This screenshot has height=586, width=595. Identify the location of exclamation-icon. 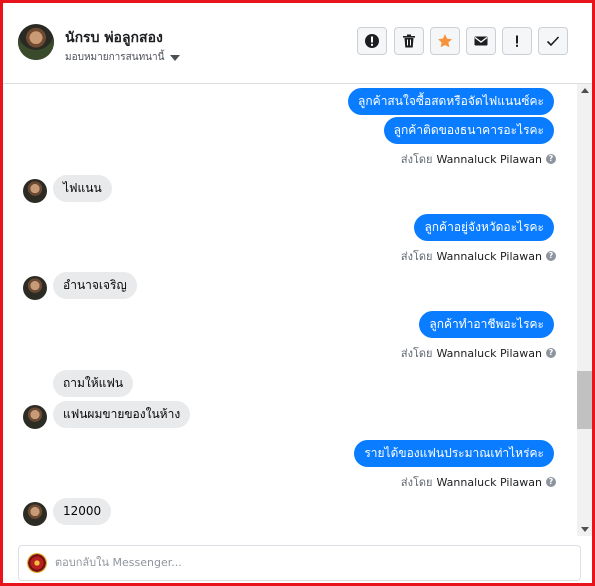
(517, 41).